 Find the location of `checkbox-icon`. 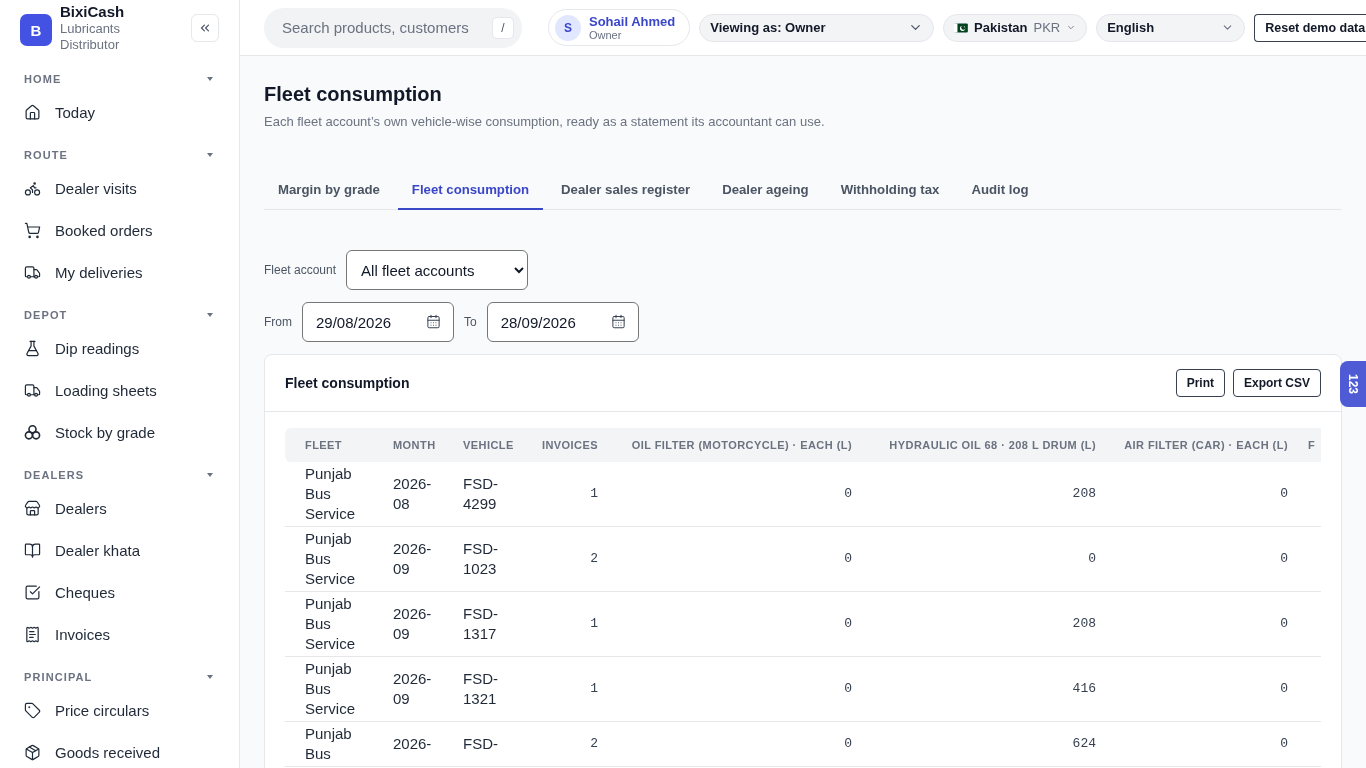

checkbox-icon is located at coordinates (32, 592).